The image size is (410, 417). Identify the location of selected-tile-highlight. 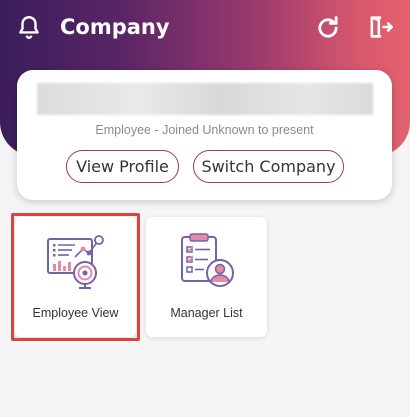
(75, 277).